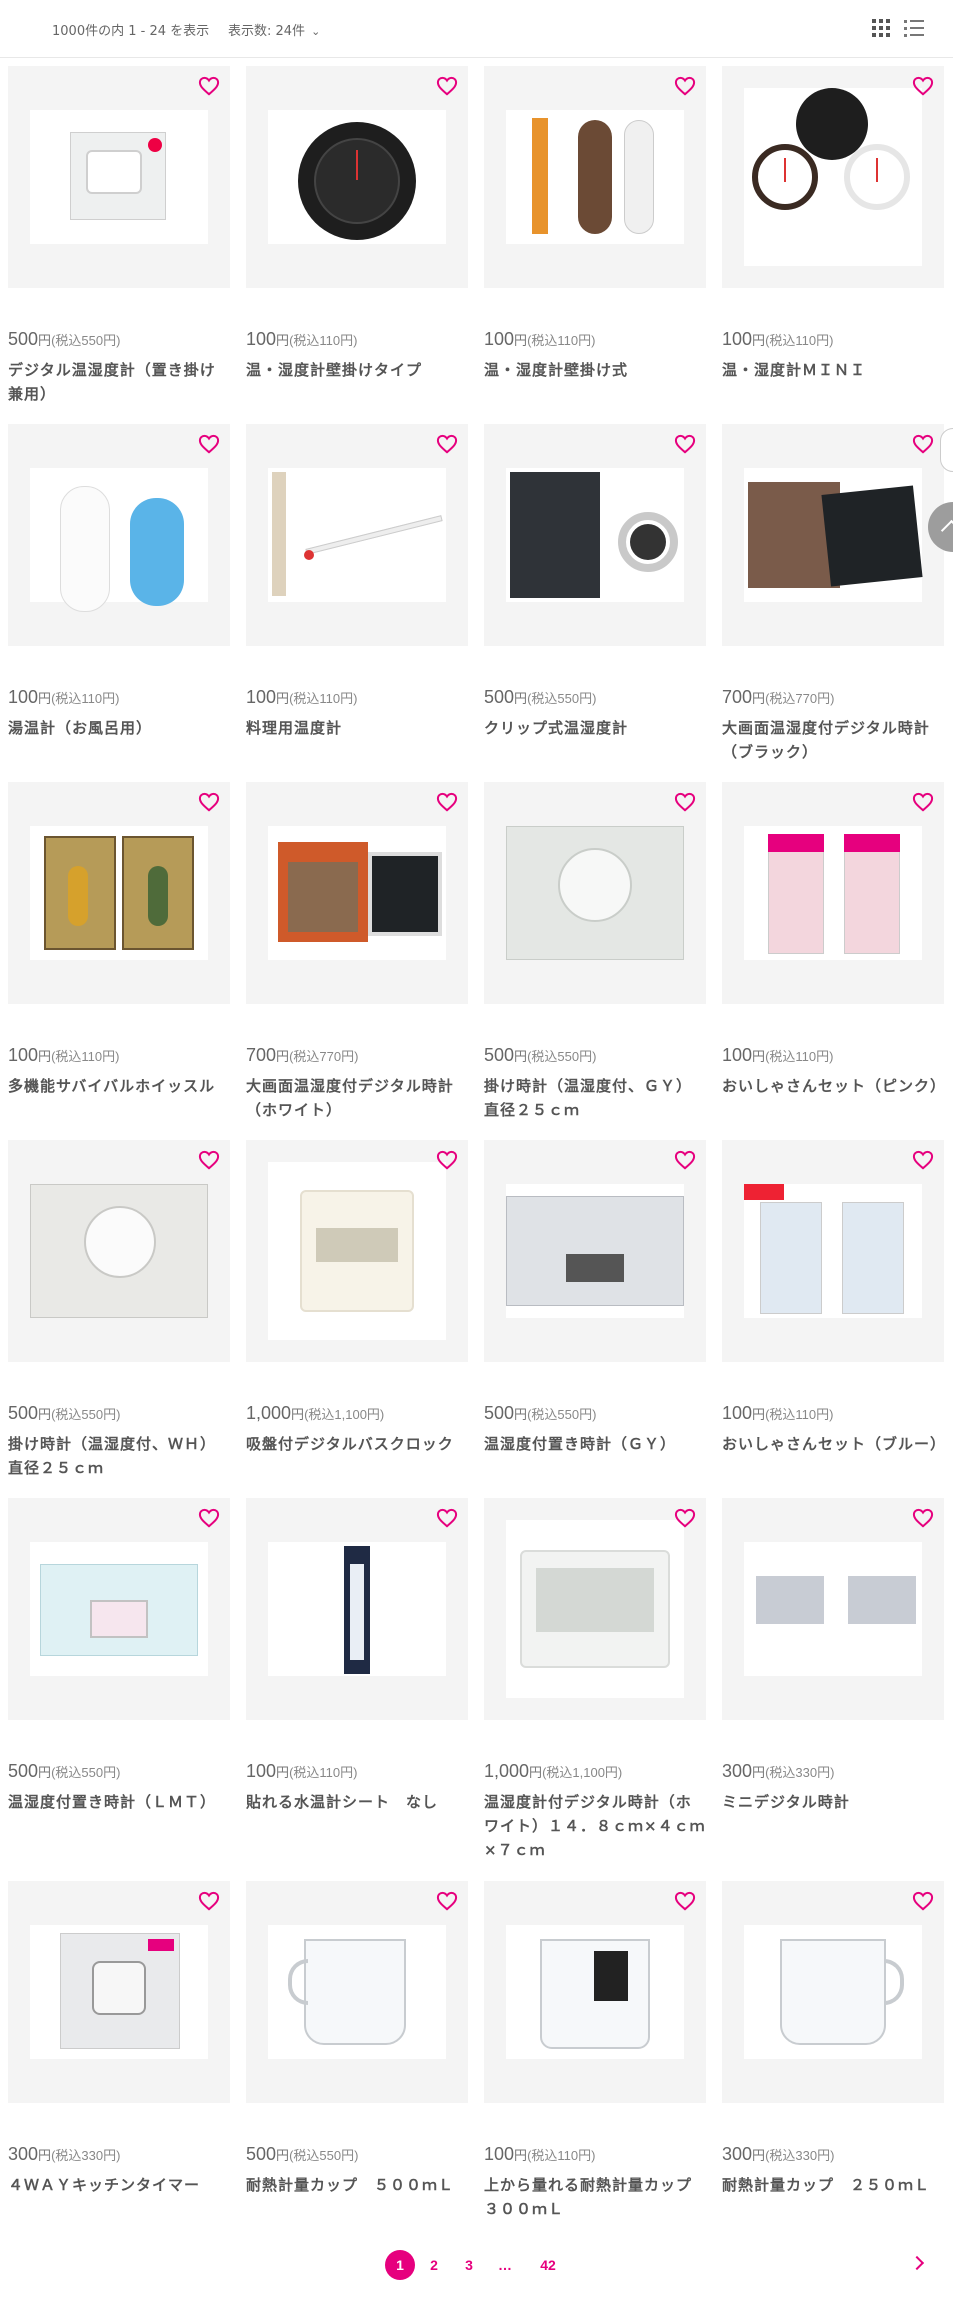 The height and width of the screenshot is (2301, 953). What do you see at coordinates (595, 2197) in the screenshot?
I see `product-name: 上から量れる耐熱計量カップ３００ｍＬ` at bounding box center [595, 2197].